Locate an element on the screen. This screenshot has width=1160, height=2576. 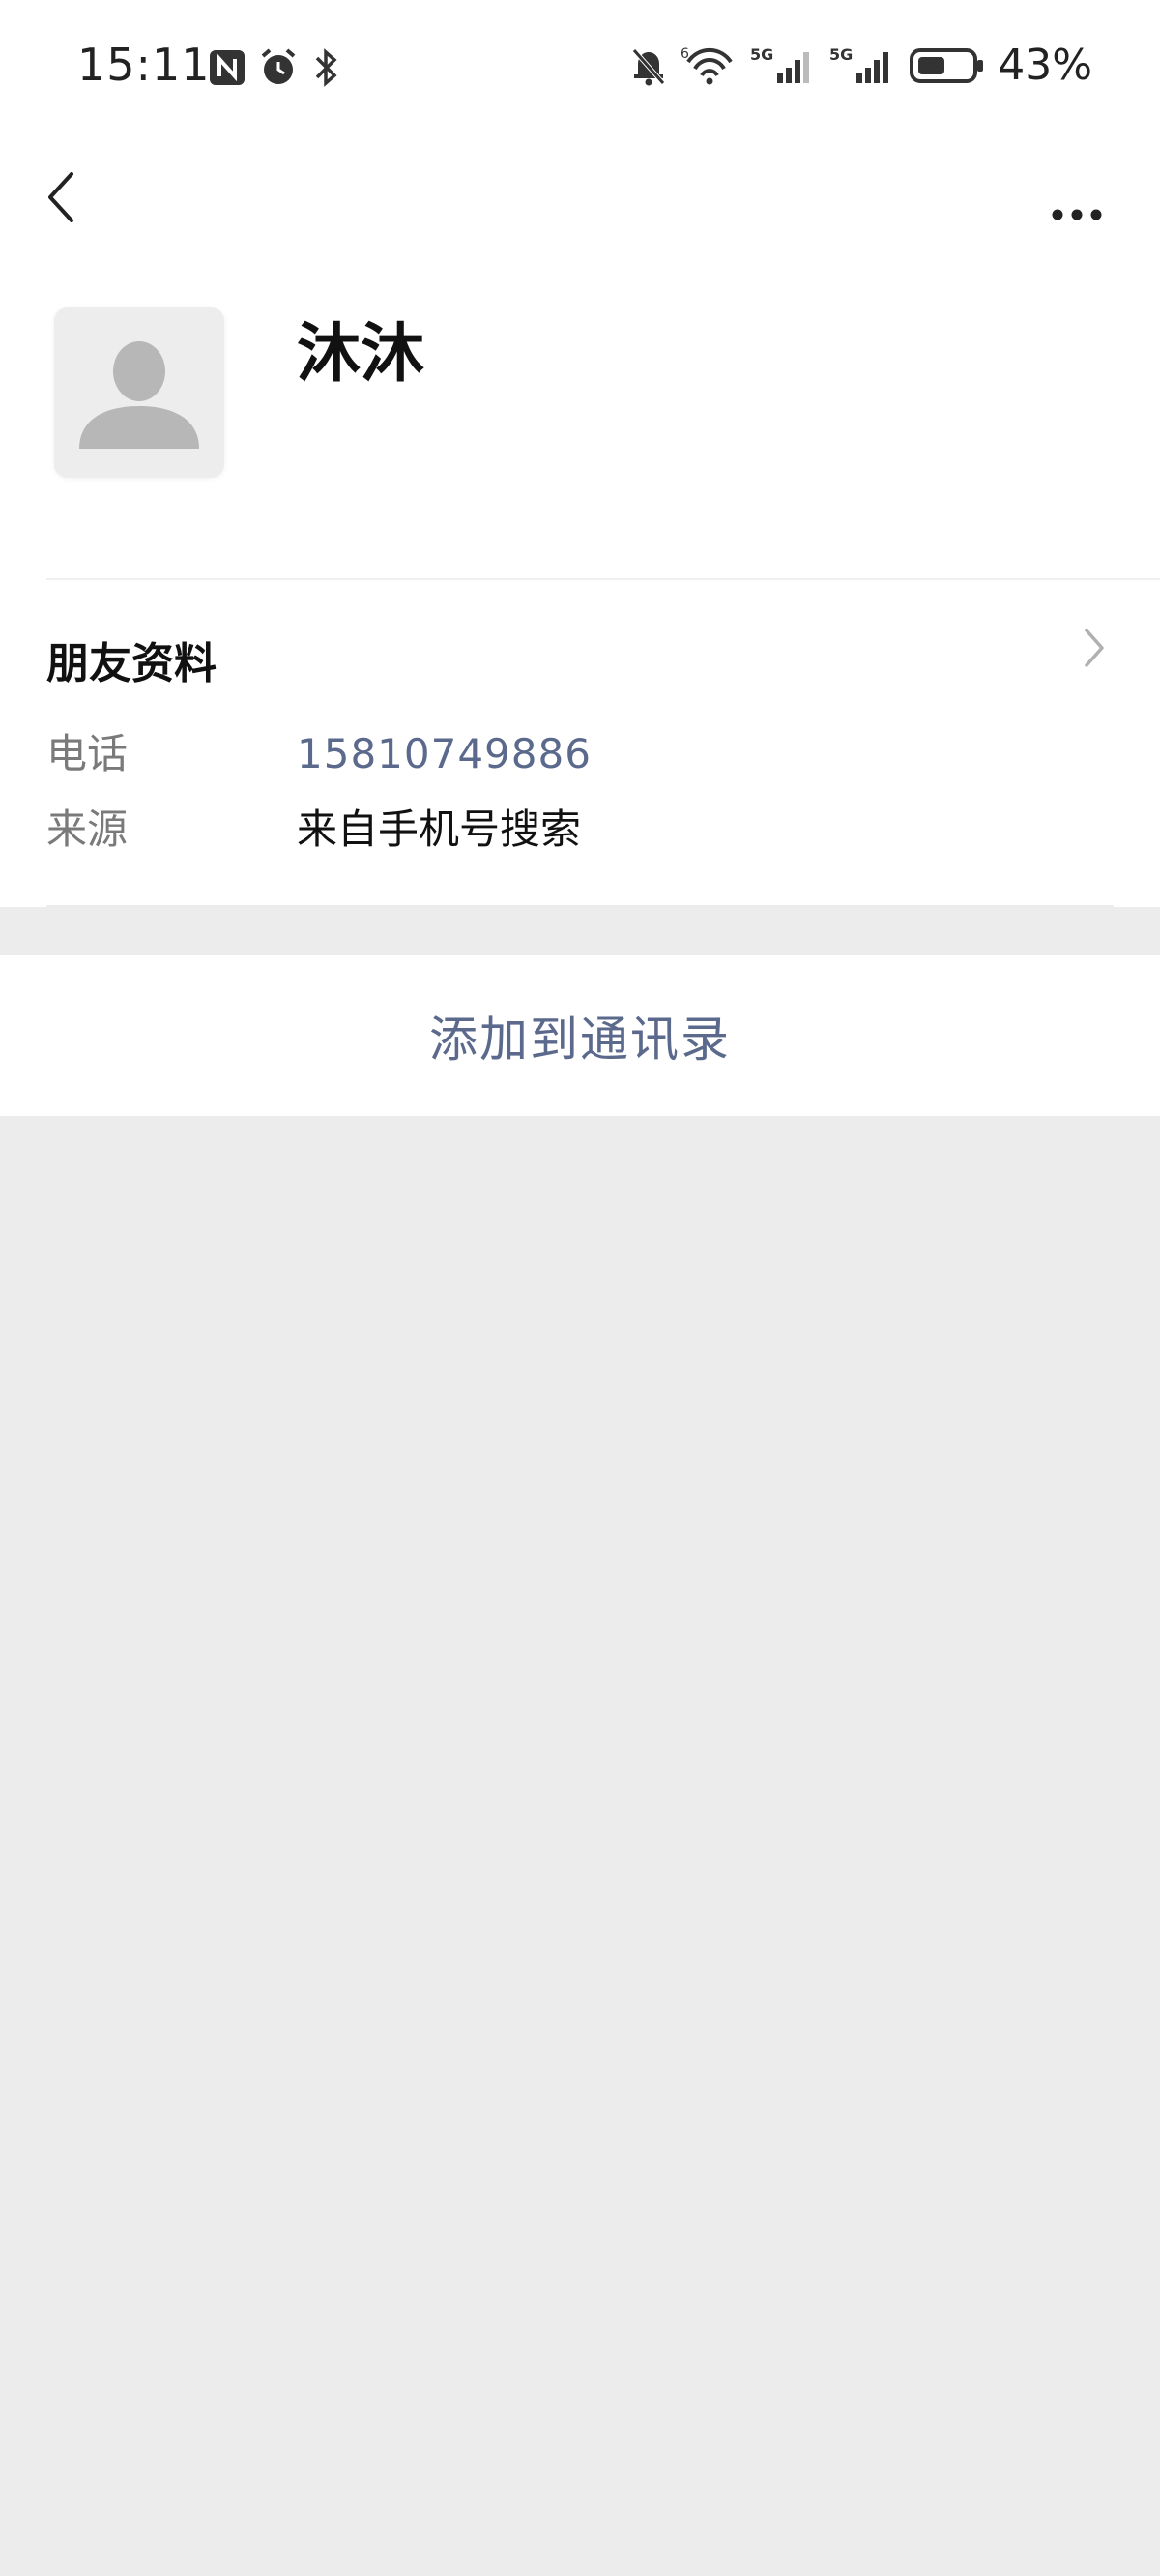
friend-info-card: 朋友资料 电话 15810749886 来源 来自手机号搜索 is located at coordinates (580, 743).